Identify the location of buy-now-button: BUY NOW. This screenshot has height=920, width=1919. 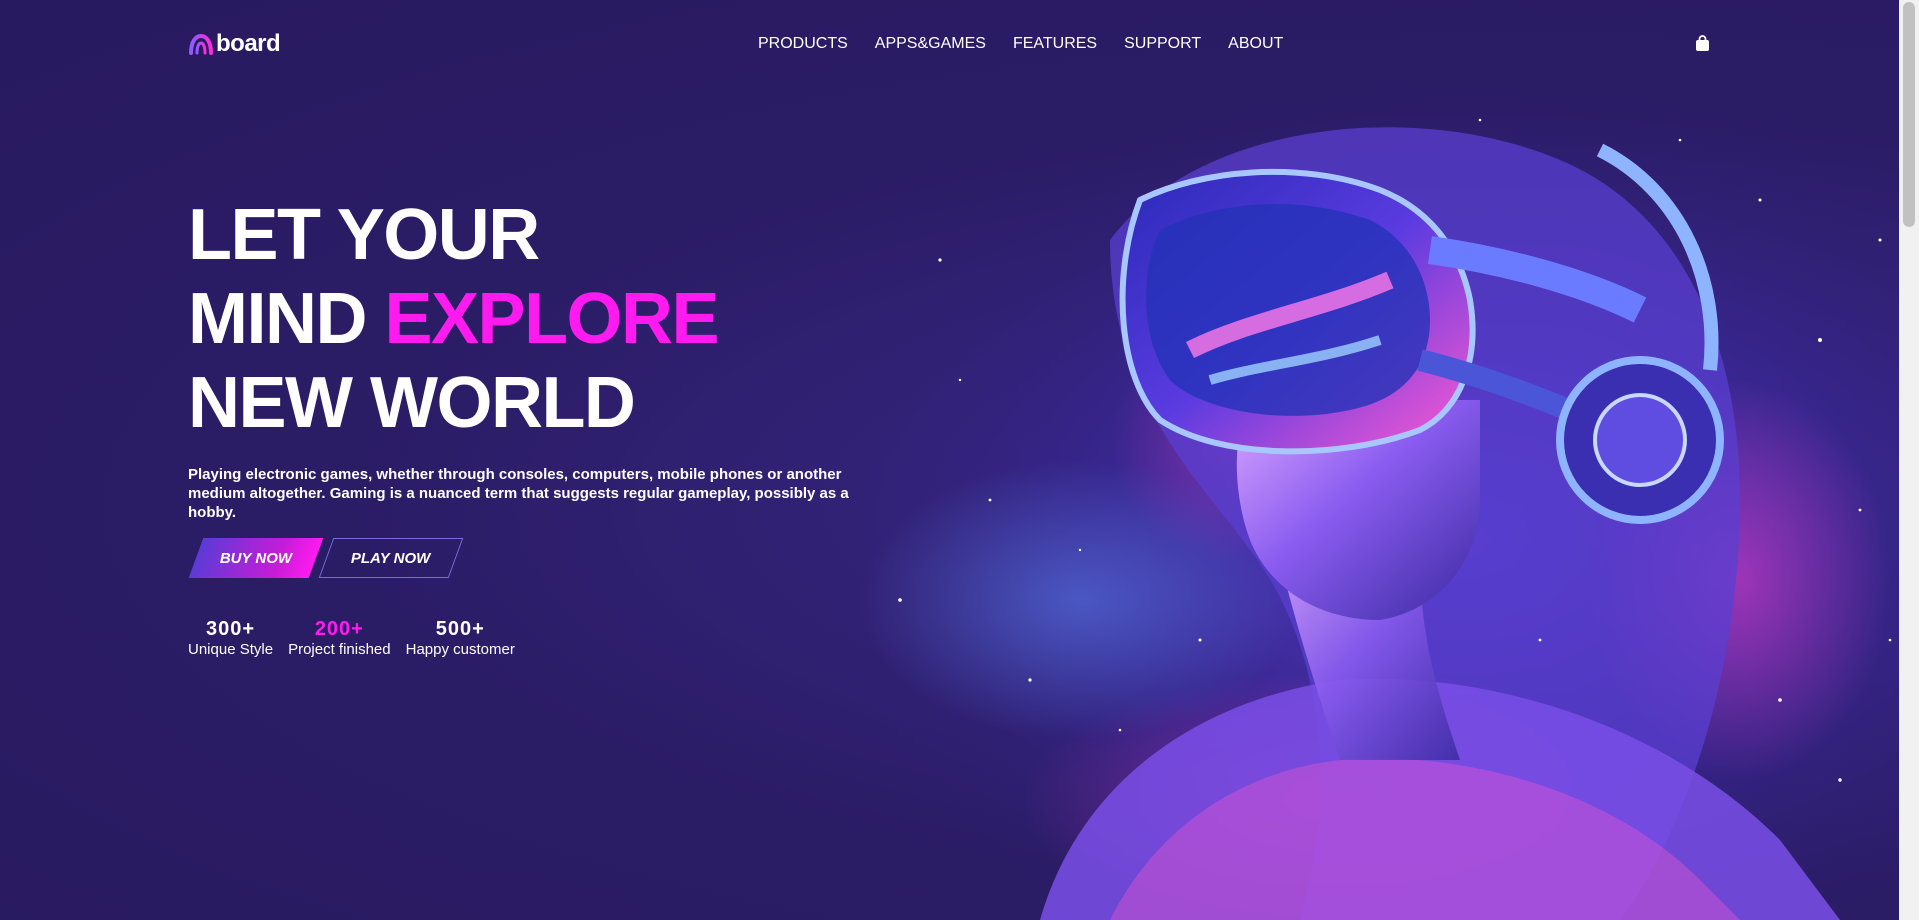
(256, 558).